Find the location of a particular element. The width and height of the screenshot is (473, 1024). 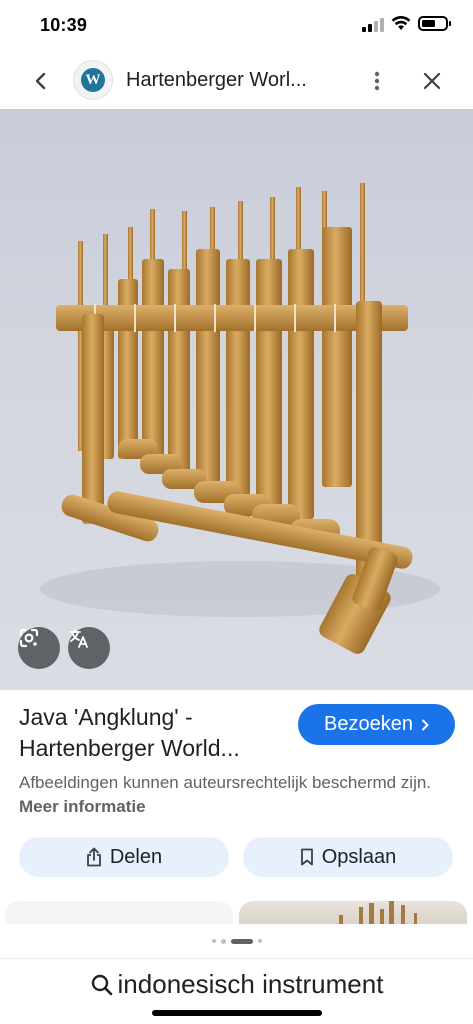

wifi-icon is located at coordinates (401, 23).